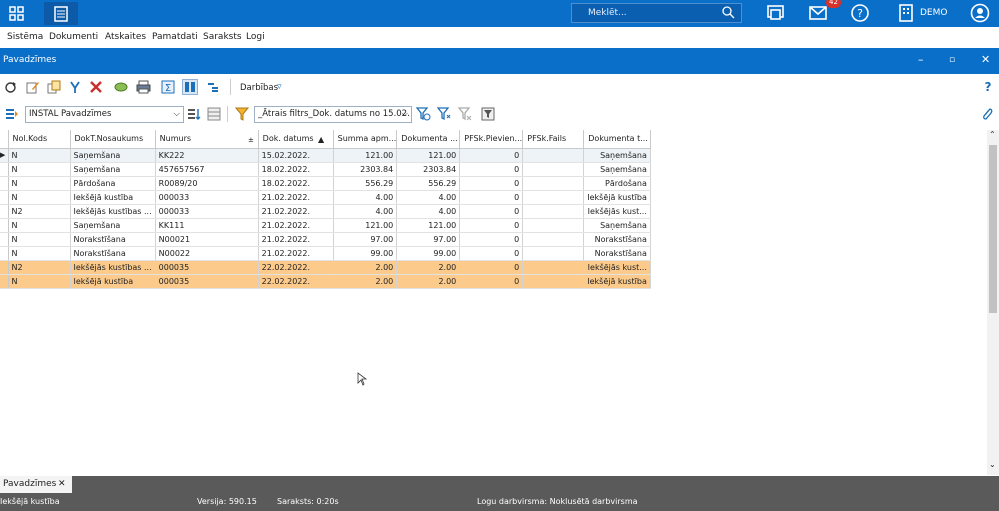  I want to click on table-cell: 97.00, so click(428, 239).